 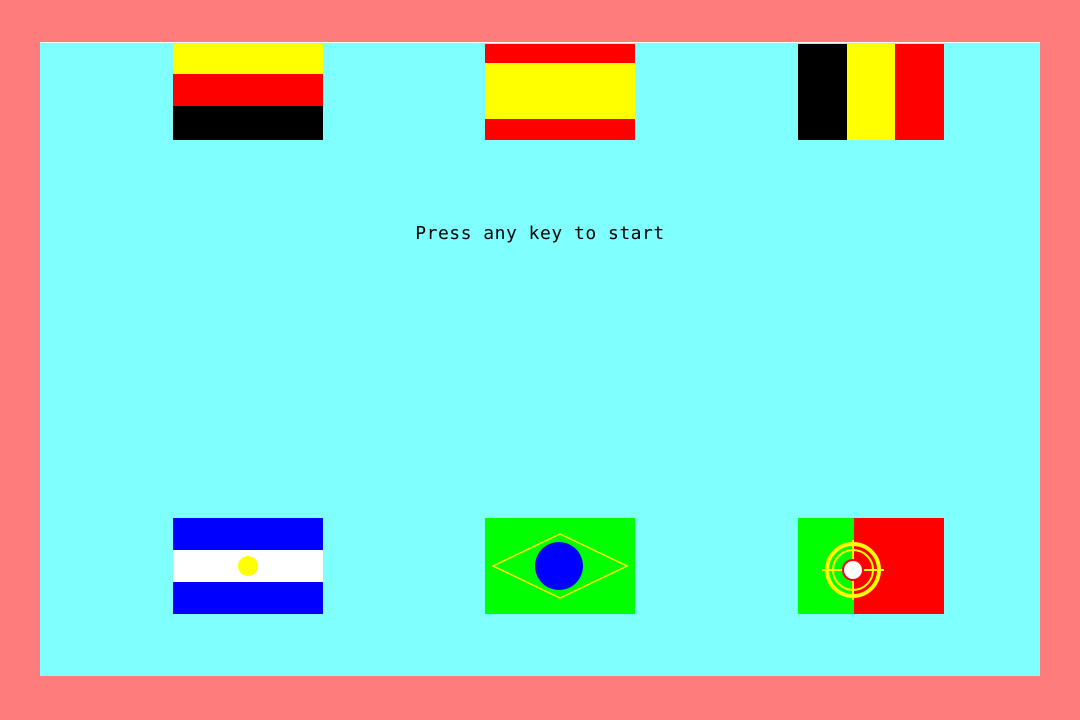 What do you see at coordinates (853, 570) in the screenshot?
I see `armillary-sphere-icon` at bounding box center [853, 570].